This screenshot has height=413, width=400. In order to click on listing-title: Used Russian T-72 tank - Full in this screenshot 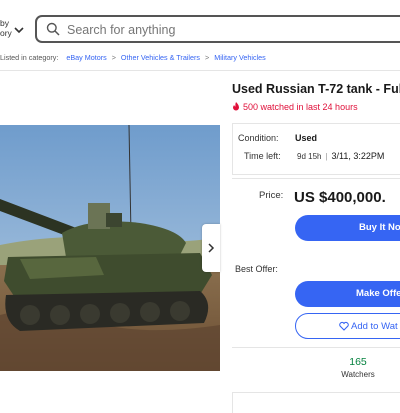, I will do `click(316, 89)`.